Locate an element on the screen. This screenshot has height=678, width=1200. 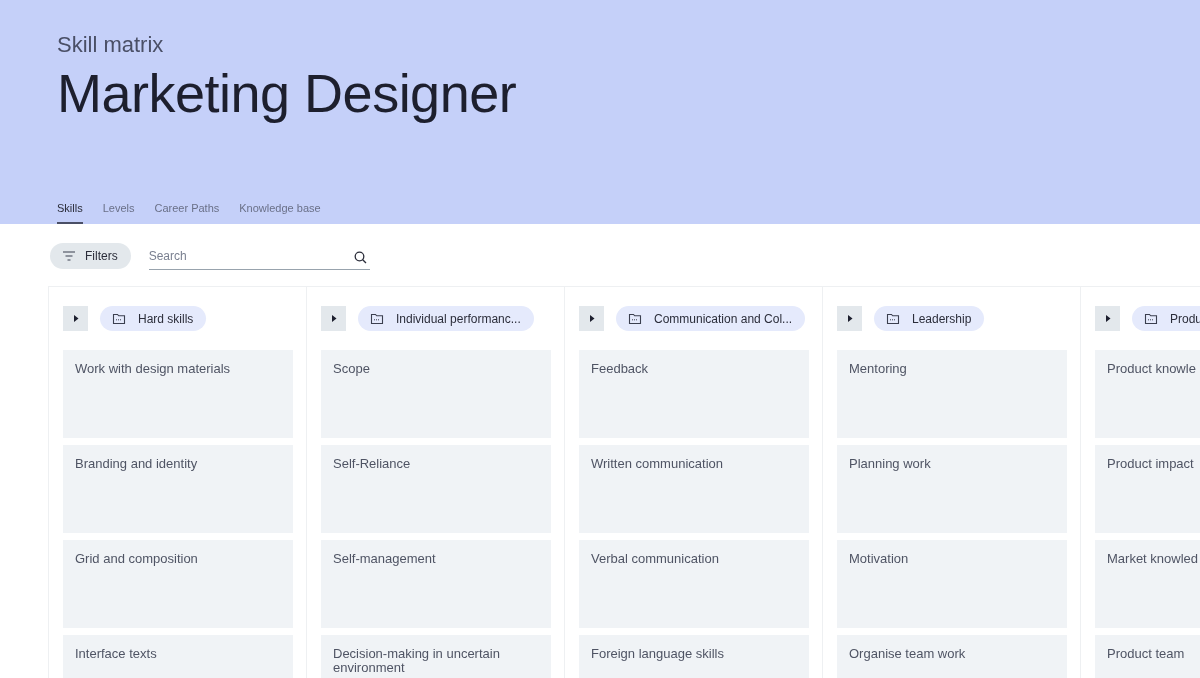
search-icon is located at coordinates (360, 257).